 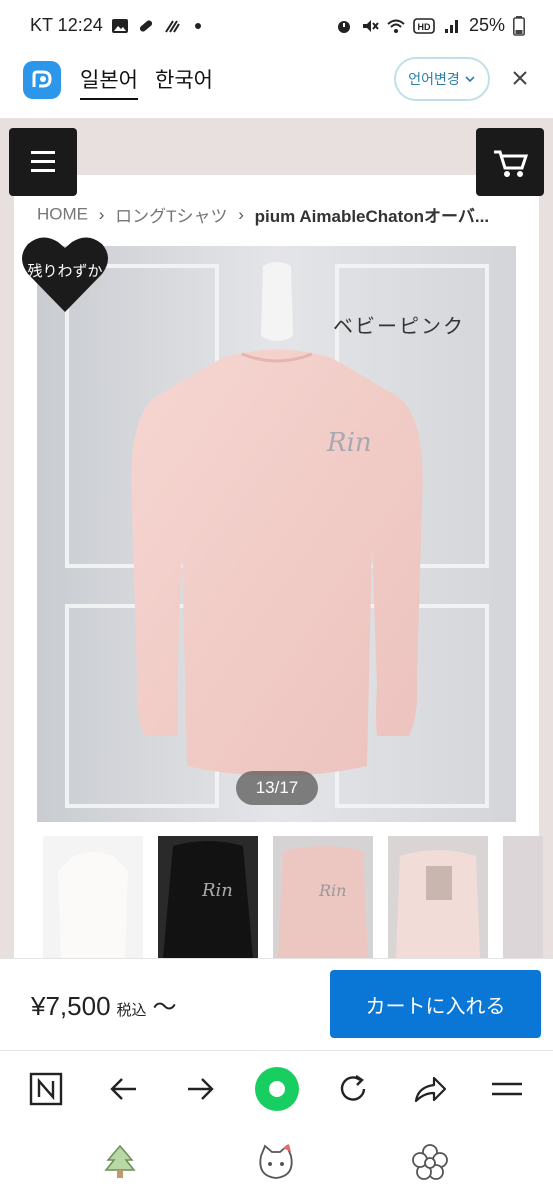 I want to click on image-counter: 13/17, so click(x=277, y=788).